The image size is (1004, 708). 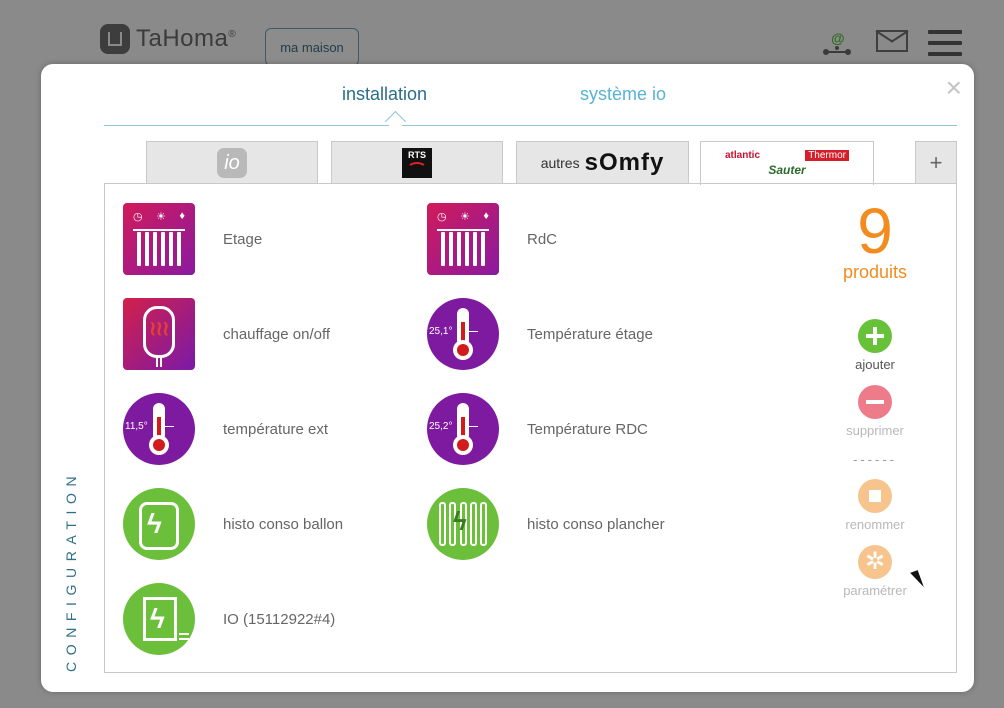 I want to click on device-label: IO (15112922#4), so click(x=279, y=619).